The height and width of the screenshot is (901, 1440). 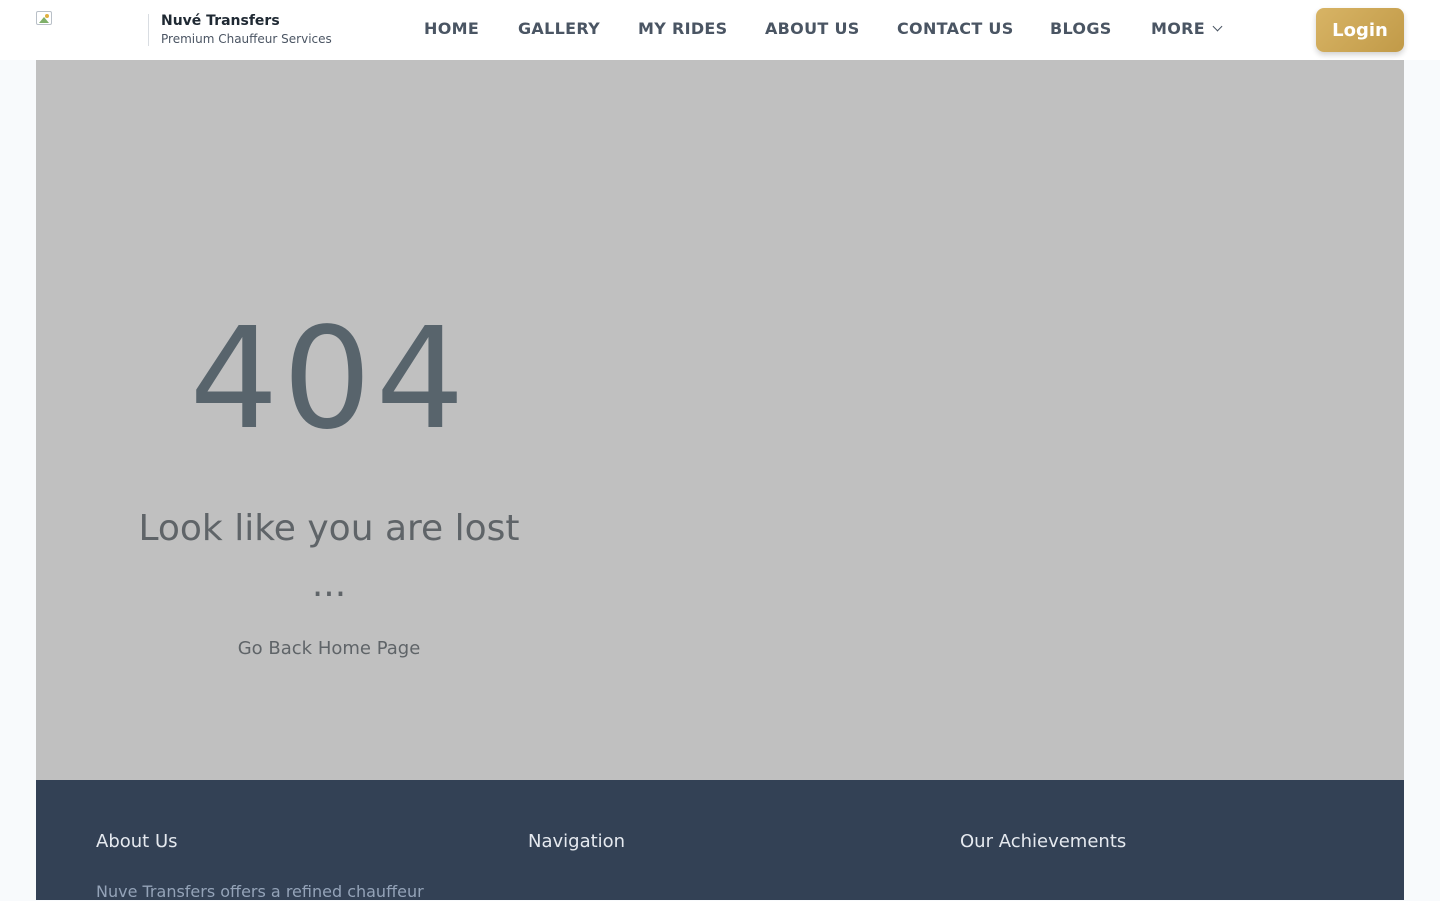 I want to click on nav-gallery: GALLERY, so click(x=559, y=28).